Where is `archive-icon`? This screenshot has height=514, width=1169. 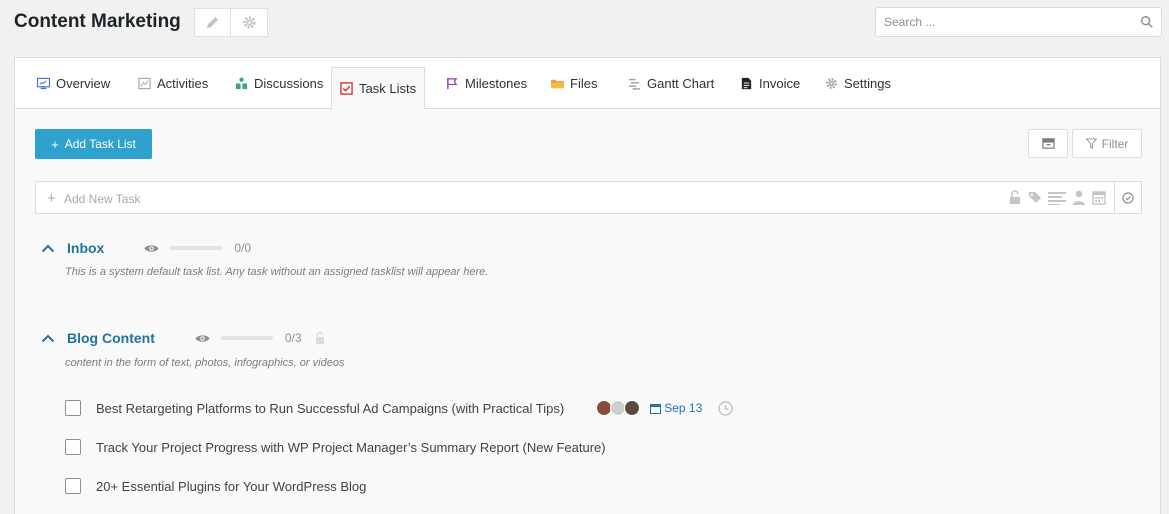
archive-icon is located at coordinates (1048, 143).